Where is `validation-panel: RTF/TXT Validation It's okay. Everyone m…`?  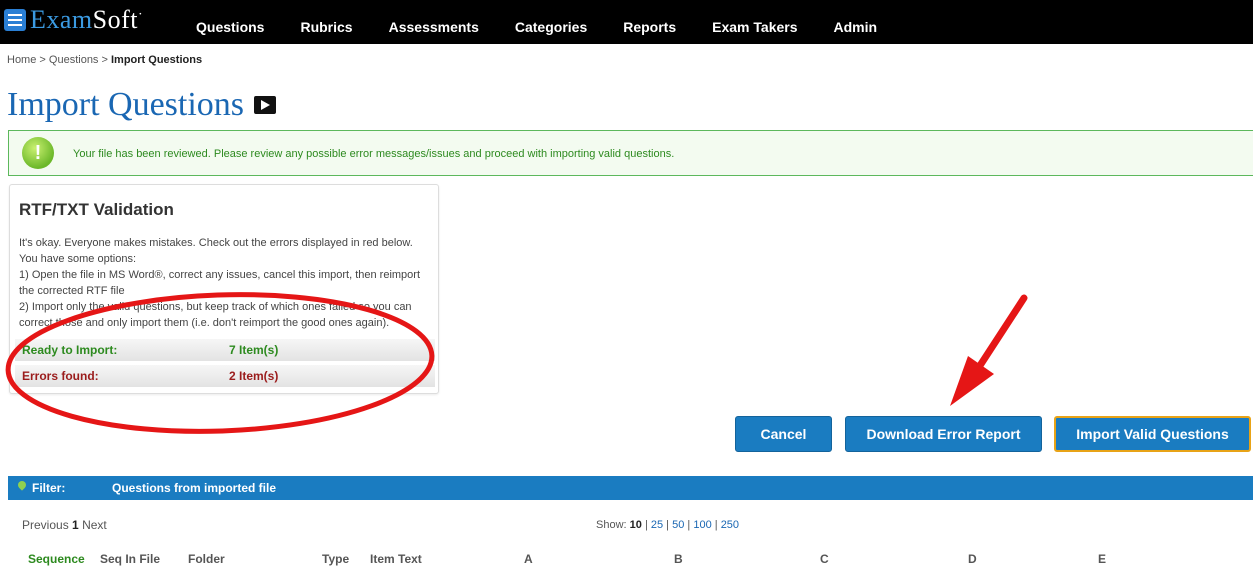 validation-panel: RTF/TXT Validation It's okay. Everyone m… is located at coordinates (224, 289).